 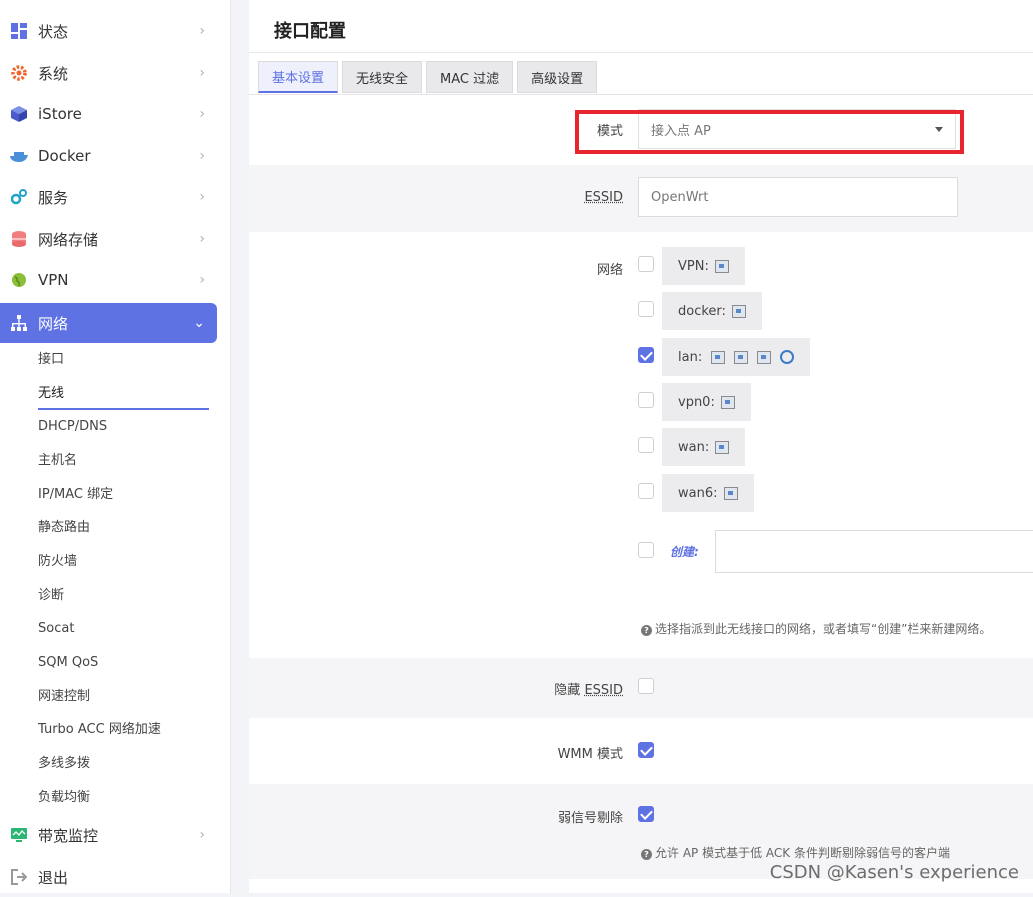 I want to click on network-label: 网络, so click(x=610, y=268).